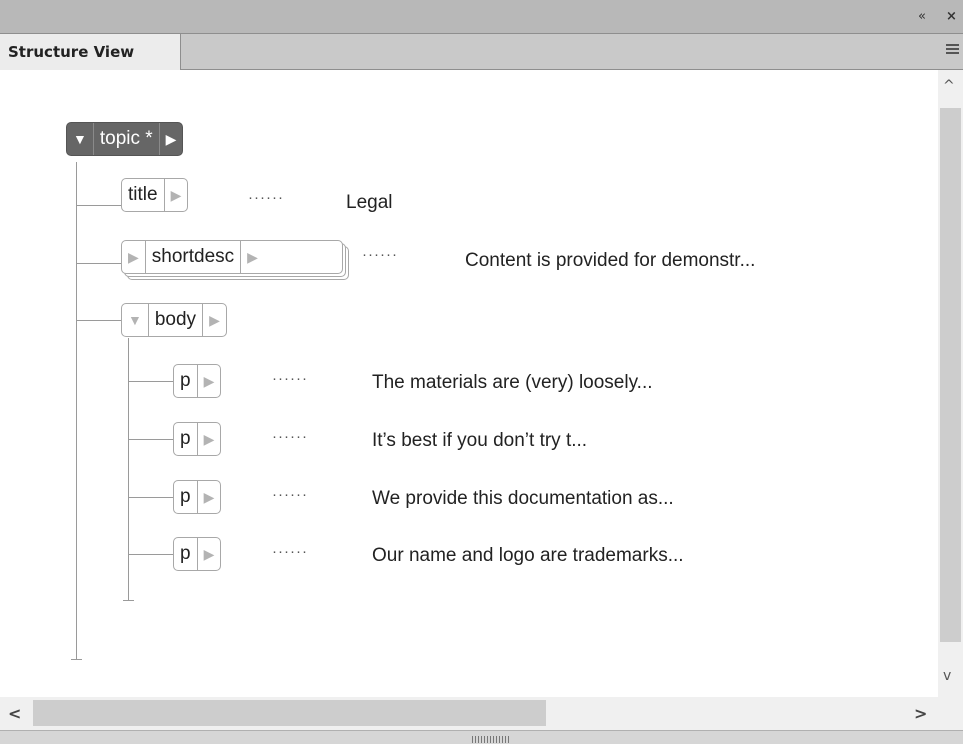 This screenshot has width=963, height=744. I want to click on body-node: ▼ body ▶, so click(174, 320).